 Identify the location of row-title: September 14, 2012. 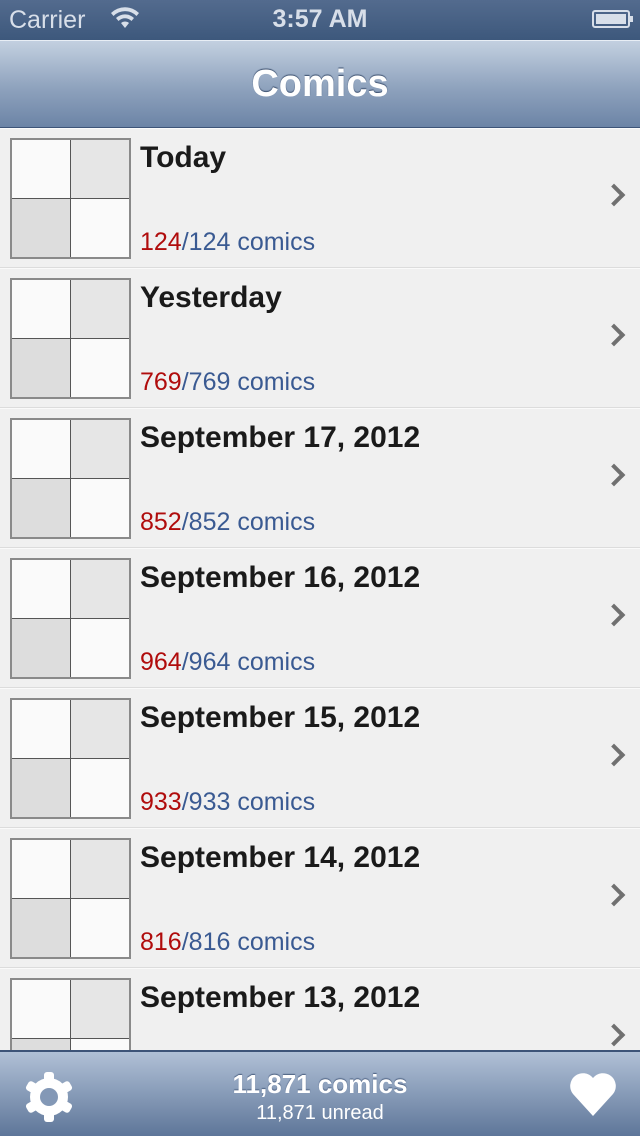
(280, 857).